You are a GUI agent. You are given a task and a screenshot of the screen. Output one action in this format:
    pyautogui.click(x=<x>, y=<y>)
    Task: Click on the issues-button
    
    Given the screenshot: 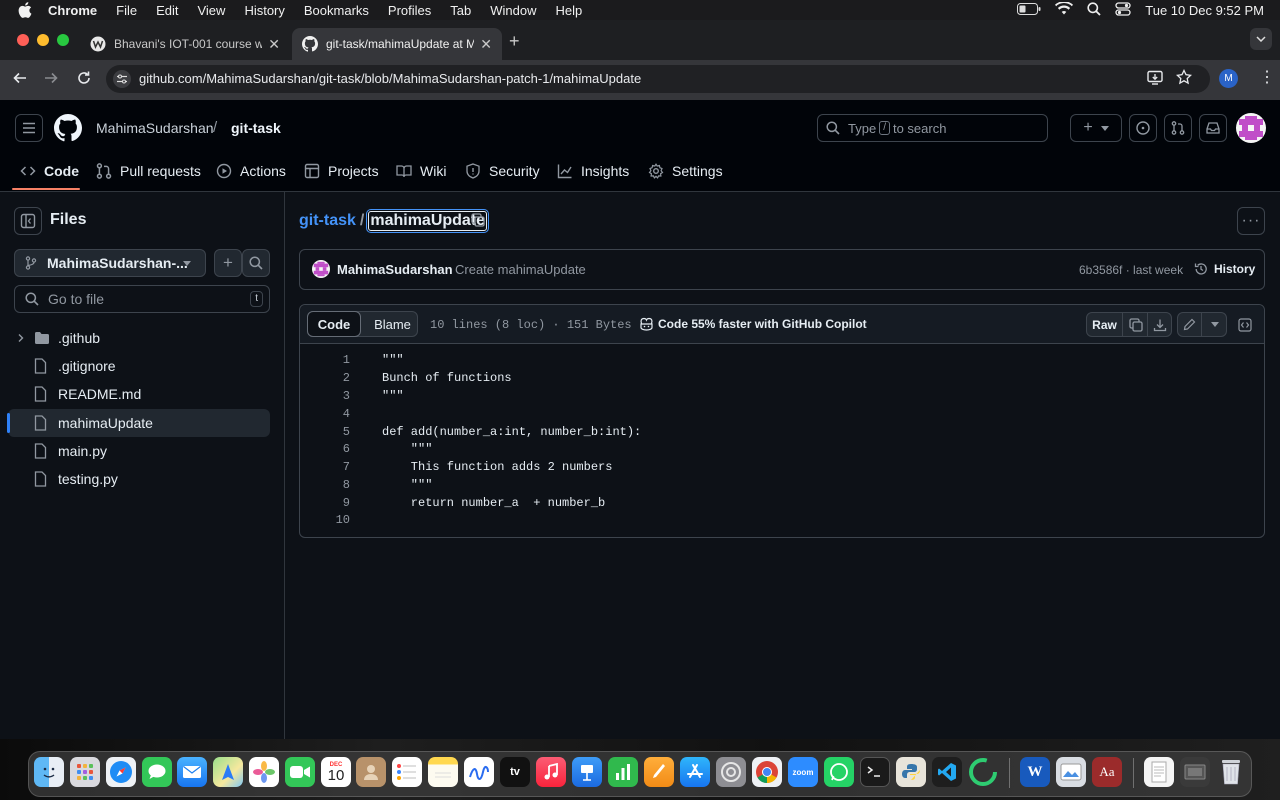 What is the action you would take?
    pyautogui.click(x=1143, y=128)
    